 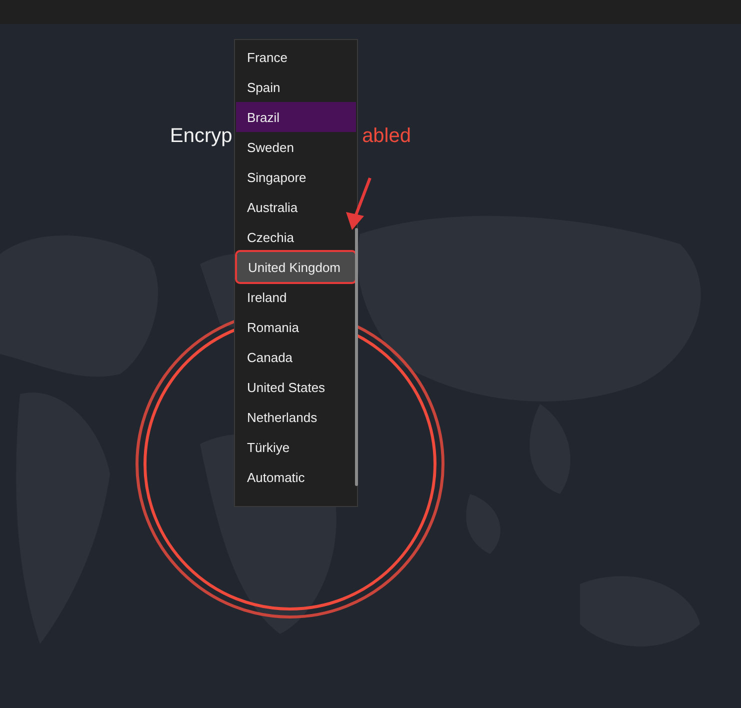 I want to click on country-option: Brazil, so click(x=296, y=117).